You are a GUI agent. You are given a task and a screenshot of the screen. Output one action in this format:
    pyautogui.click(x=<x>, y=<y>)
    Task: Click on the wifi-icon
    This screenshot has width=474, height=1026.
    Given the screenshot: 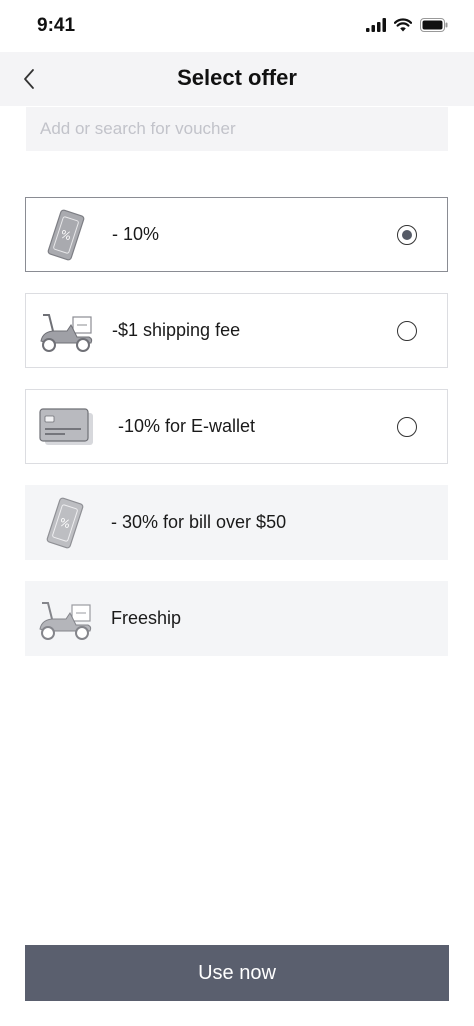 What is the action you would take?
    pyautogui.click(x=403, y=25)
    